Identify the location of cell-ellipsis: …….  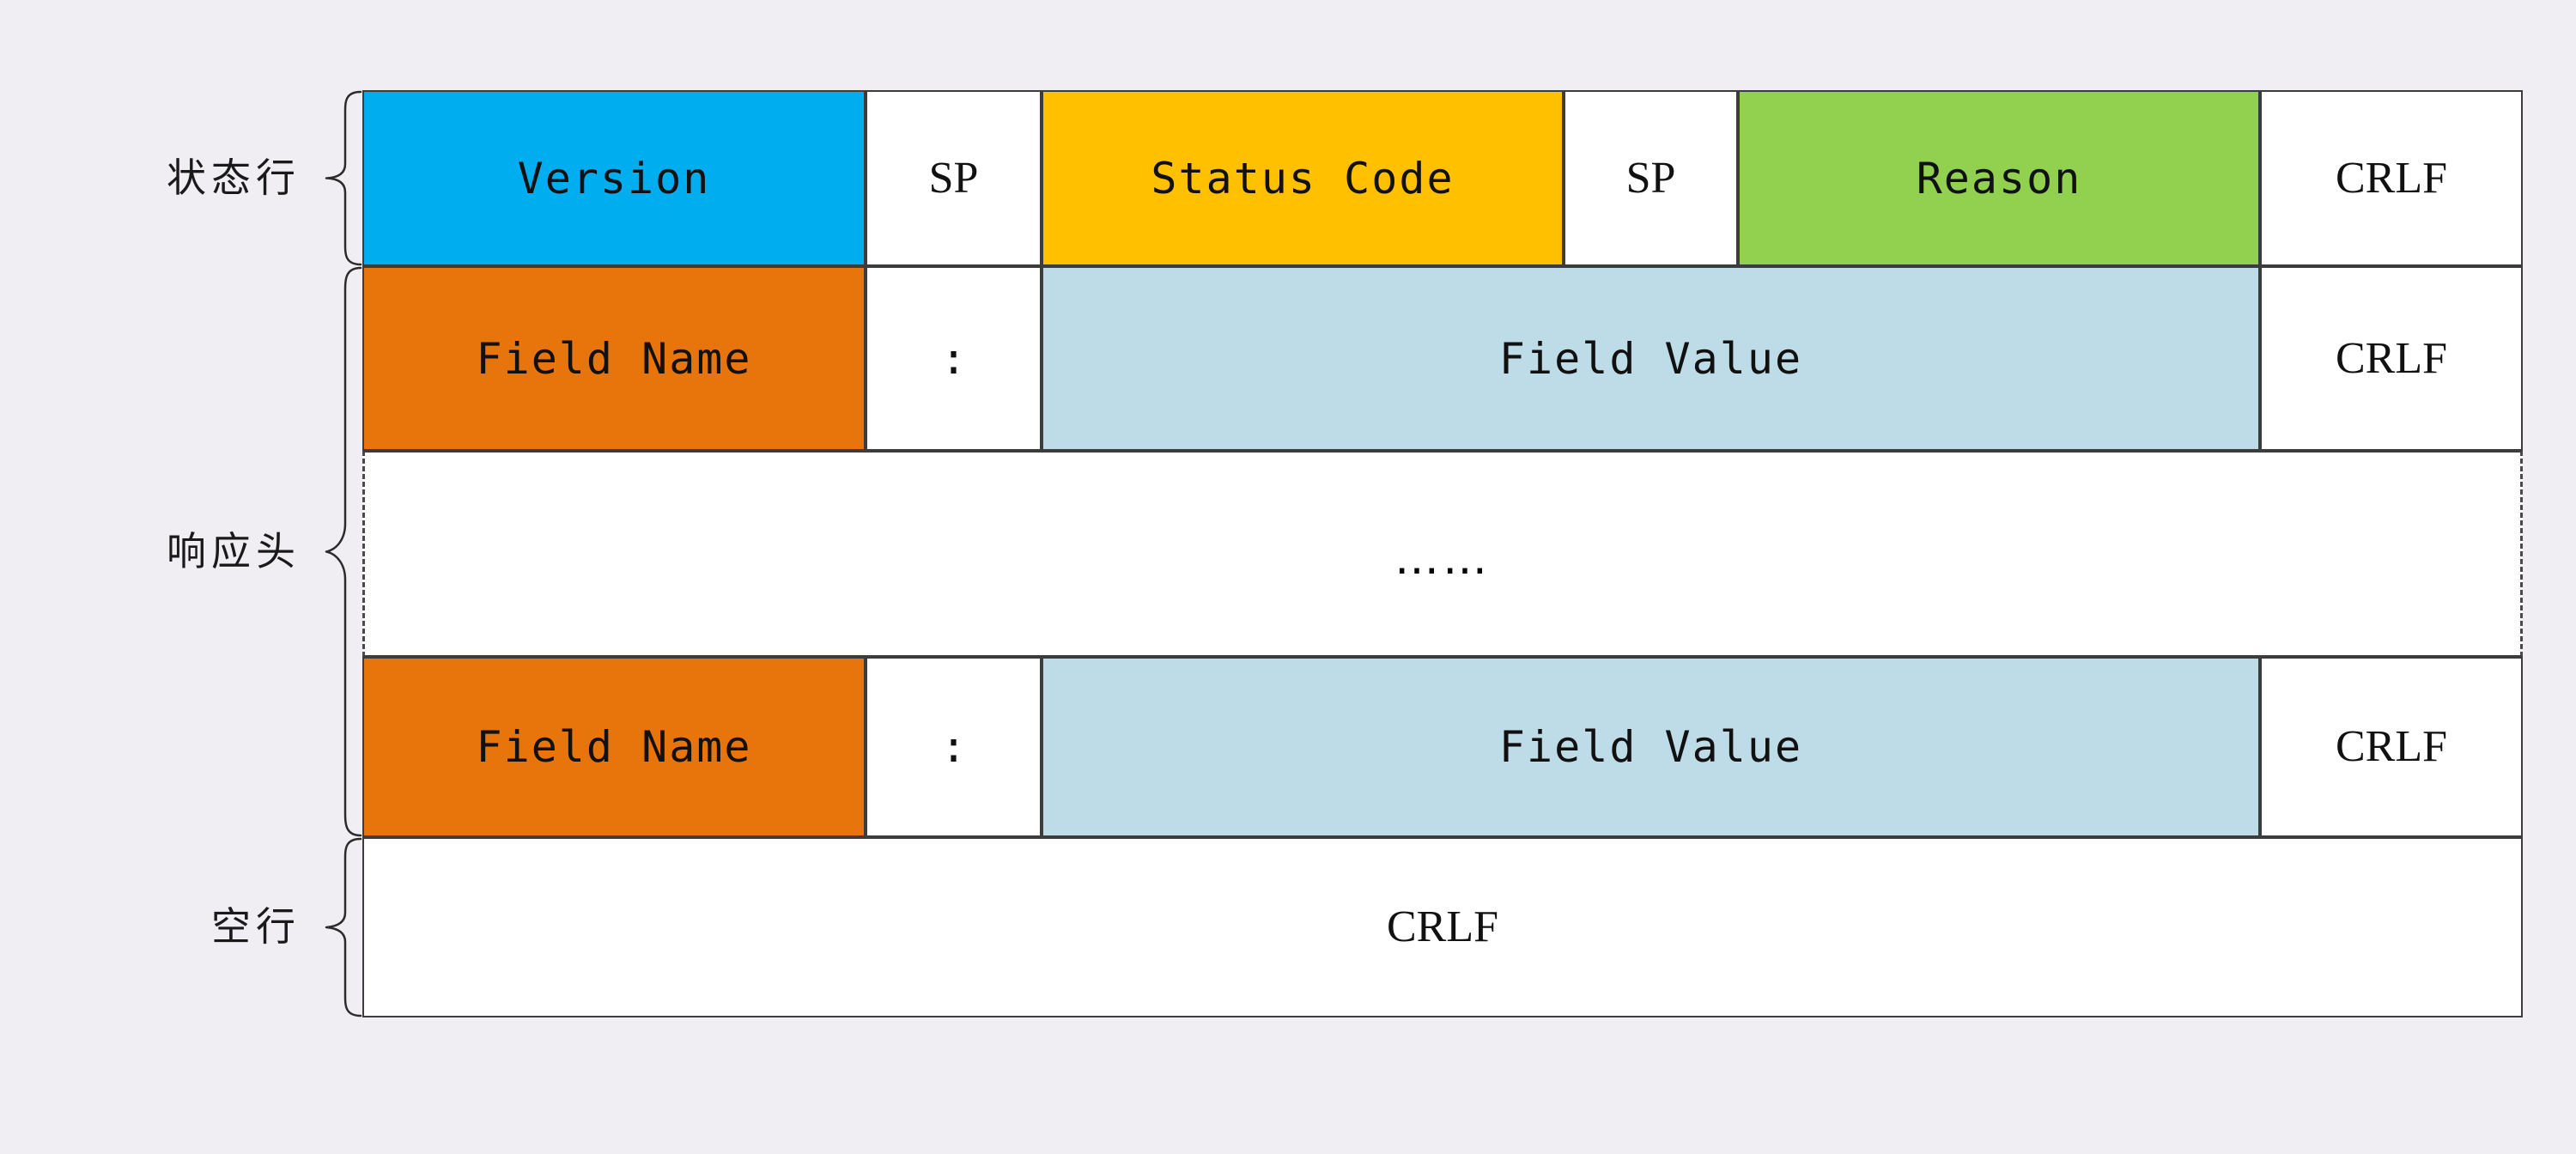
(1442, 554).